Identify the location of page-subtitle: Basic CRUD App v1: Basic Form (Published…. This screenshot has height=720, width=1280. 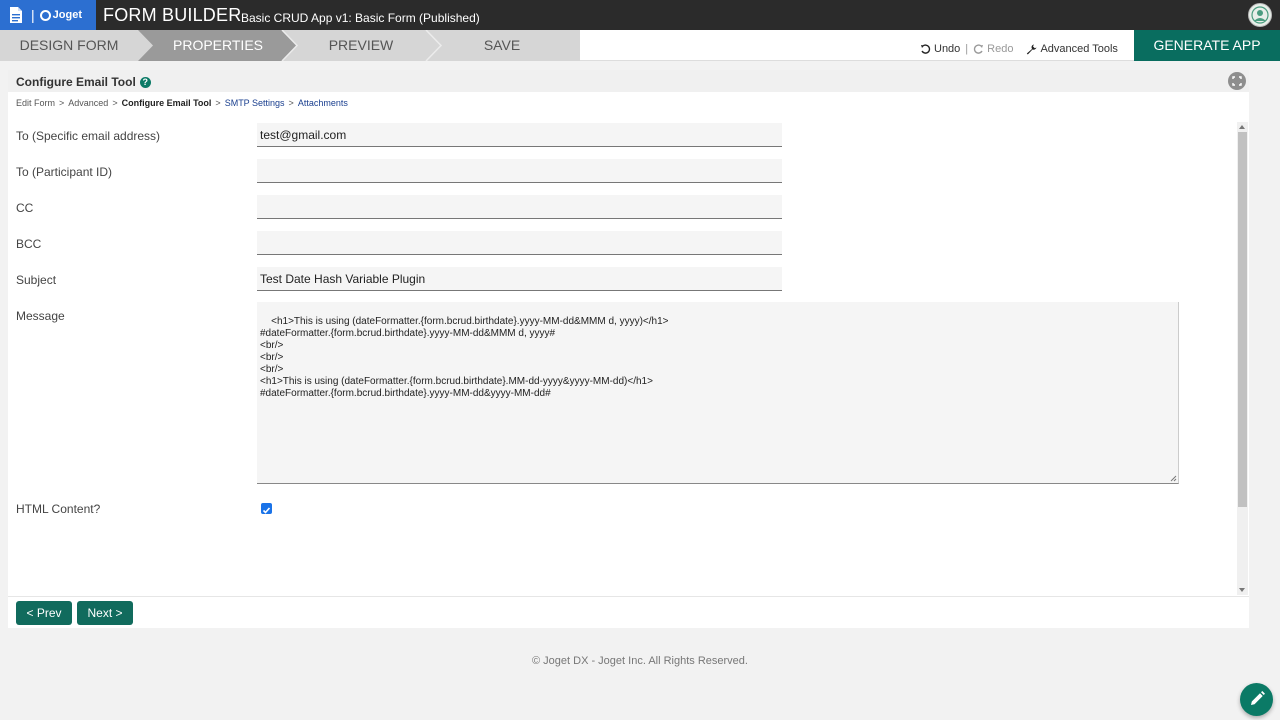
(360, 18).